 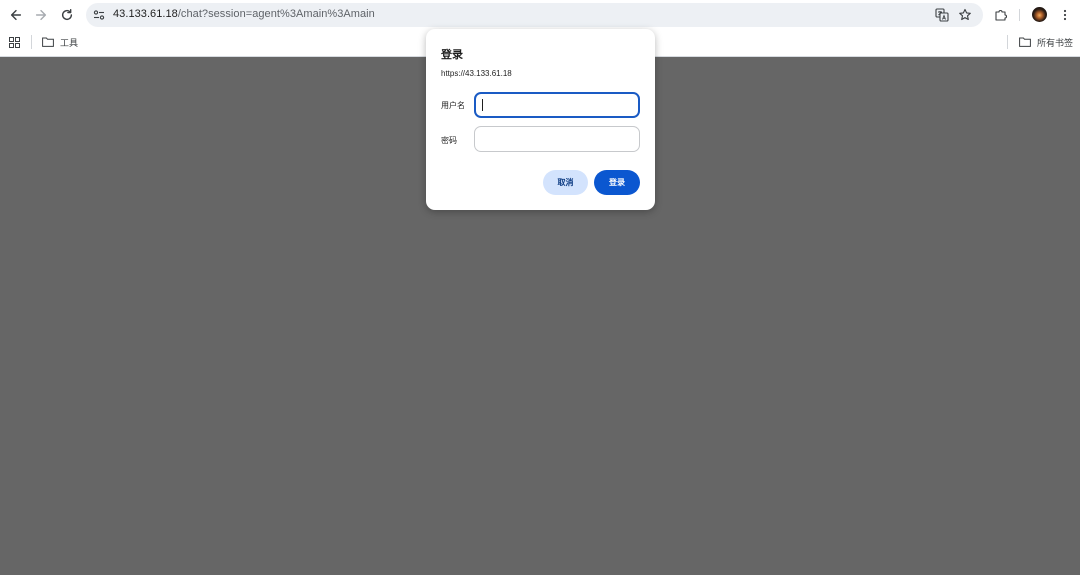 I want to click on login-dialog: 登录 https://43.133.61.18 用户名 密码 取消 登录, so click(x=540, y=119).